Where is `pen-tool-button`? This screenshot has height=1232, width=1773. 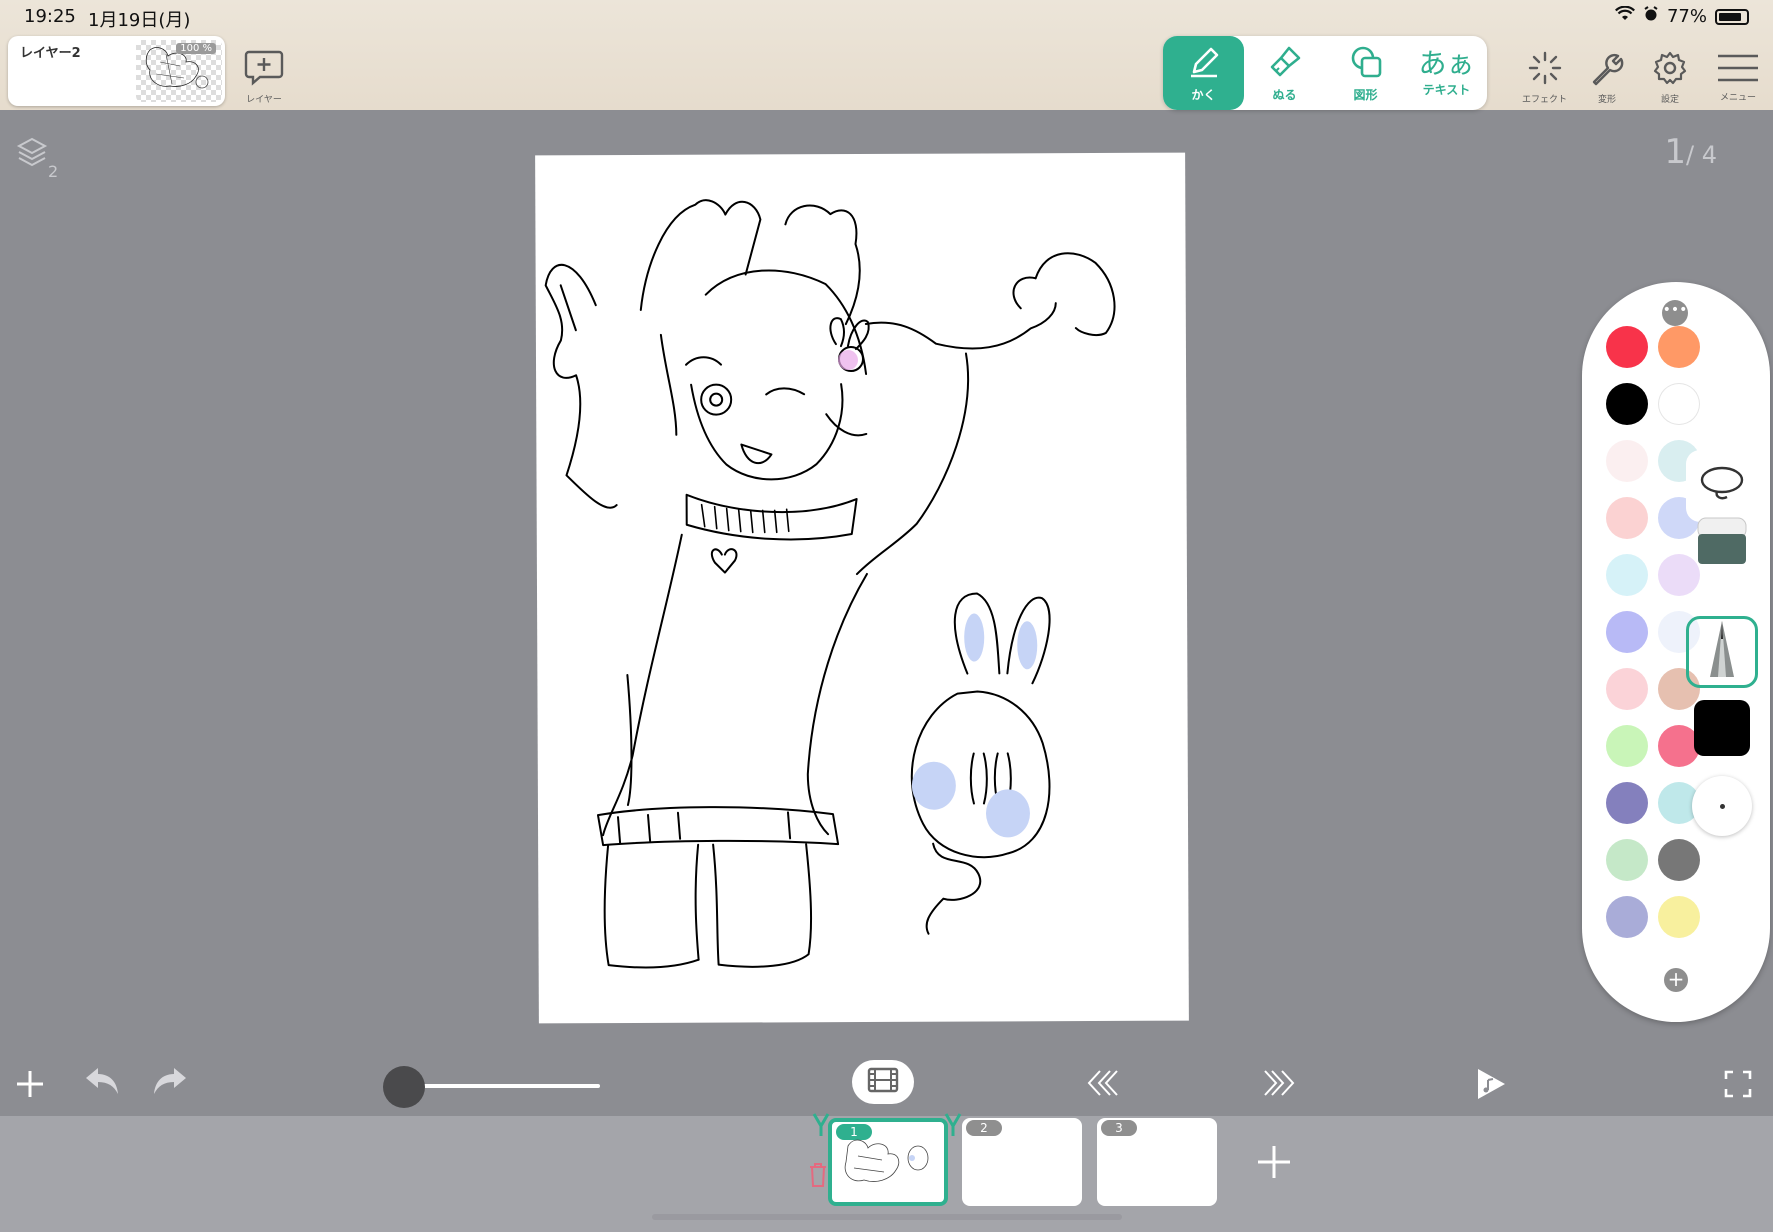
pen-tool-button is located at coordinates (1722, 652).